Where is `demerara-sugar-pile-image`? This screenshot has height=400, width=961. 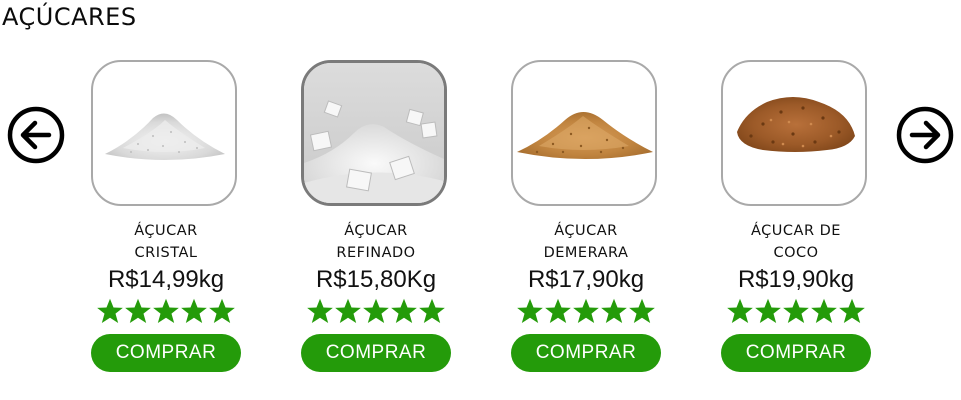
demerara-sugar-pile-image is located at coordinates (585, 135).